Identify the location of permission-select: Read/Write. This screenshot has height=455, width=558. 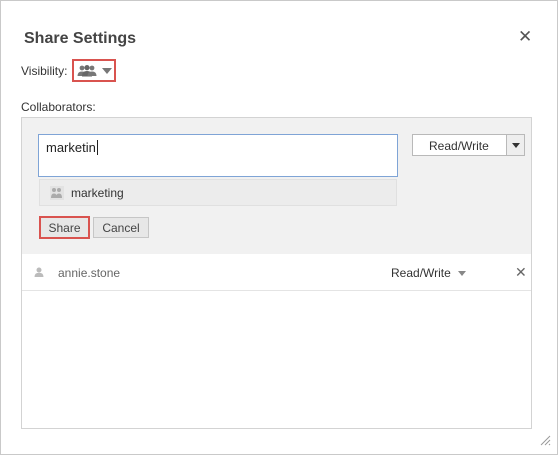
(468, 145).